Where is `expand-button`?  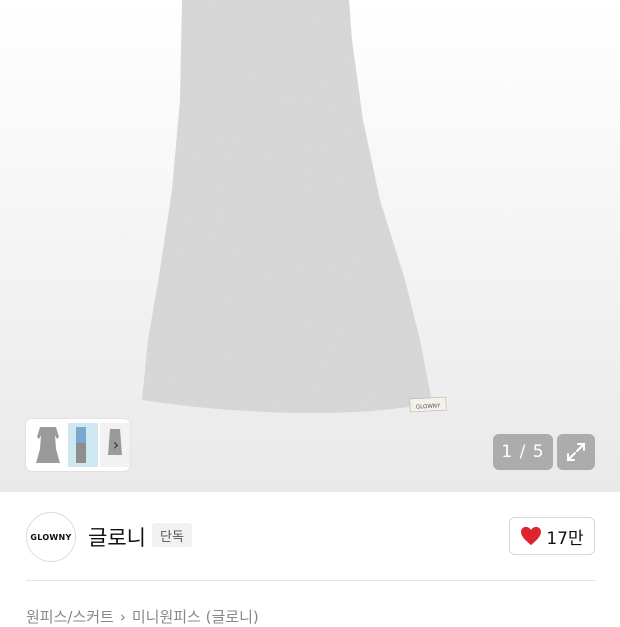
expand-button is located at coordinates (576, 452).